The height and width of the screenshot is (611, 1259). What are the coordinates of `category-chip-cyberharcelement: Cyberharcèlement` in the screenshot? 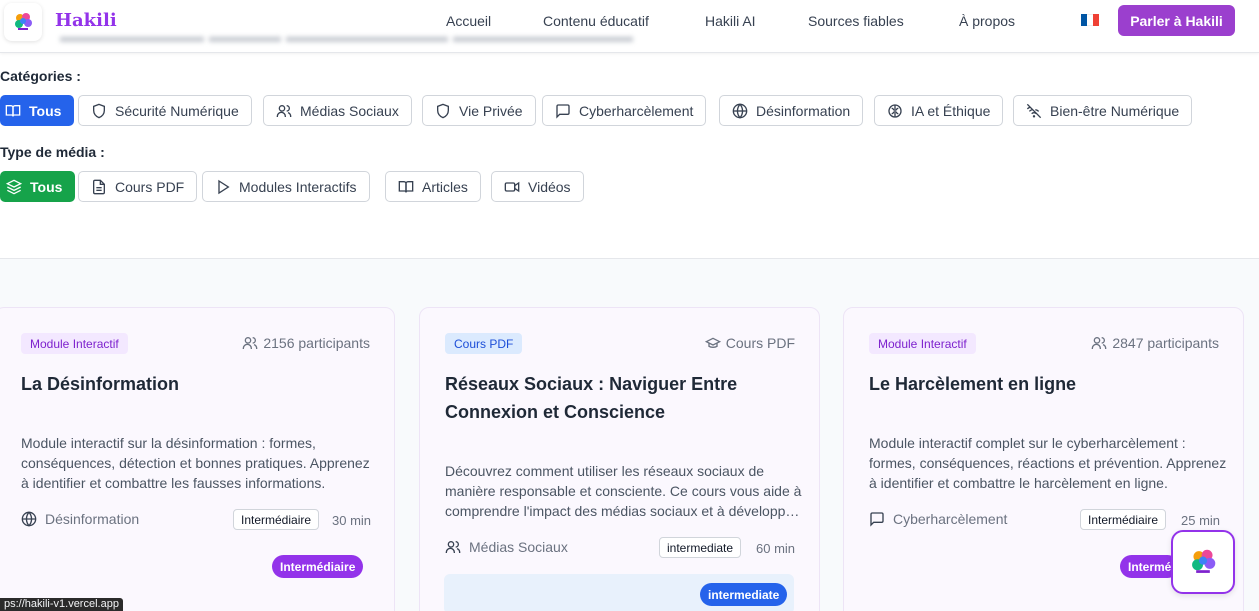 It's located at (624, 110).